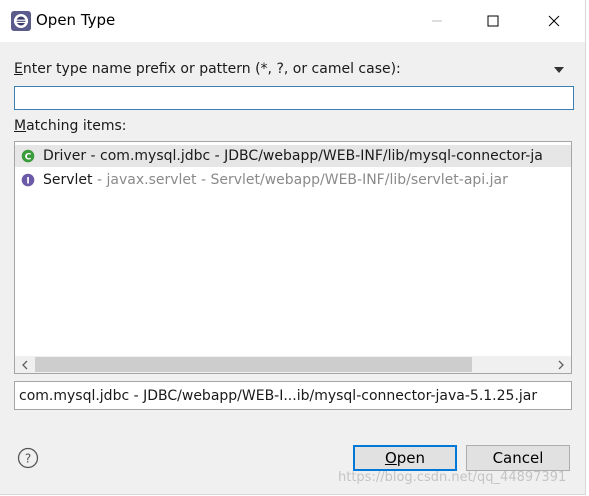 The width and height of the screenshot is (589, 496). I want to click on minimize-icon, so click(437, 21).